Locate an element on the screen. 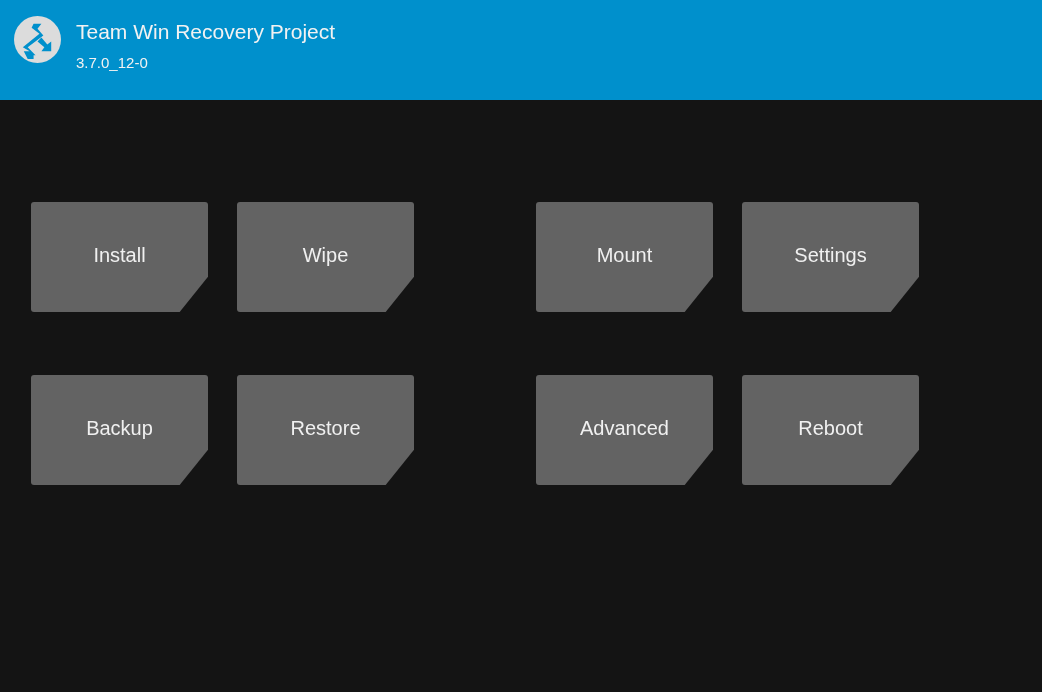 This screenshot has height=692, width=1042. menu-button: Backup is located at coordinates (119, 430).